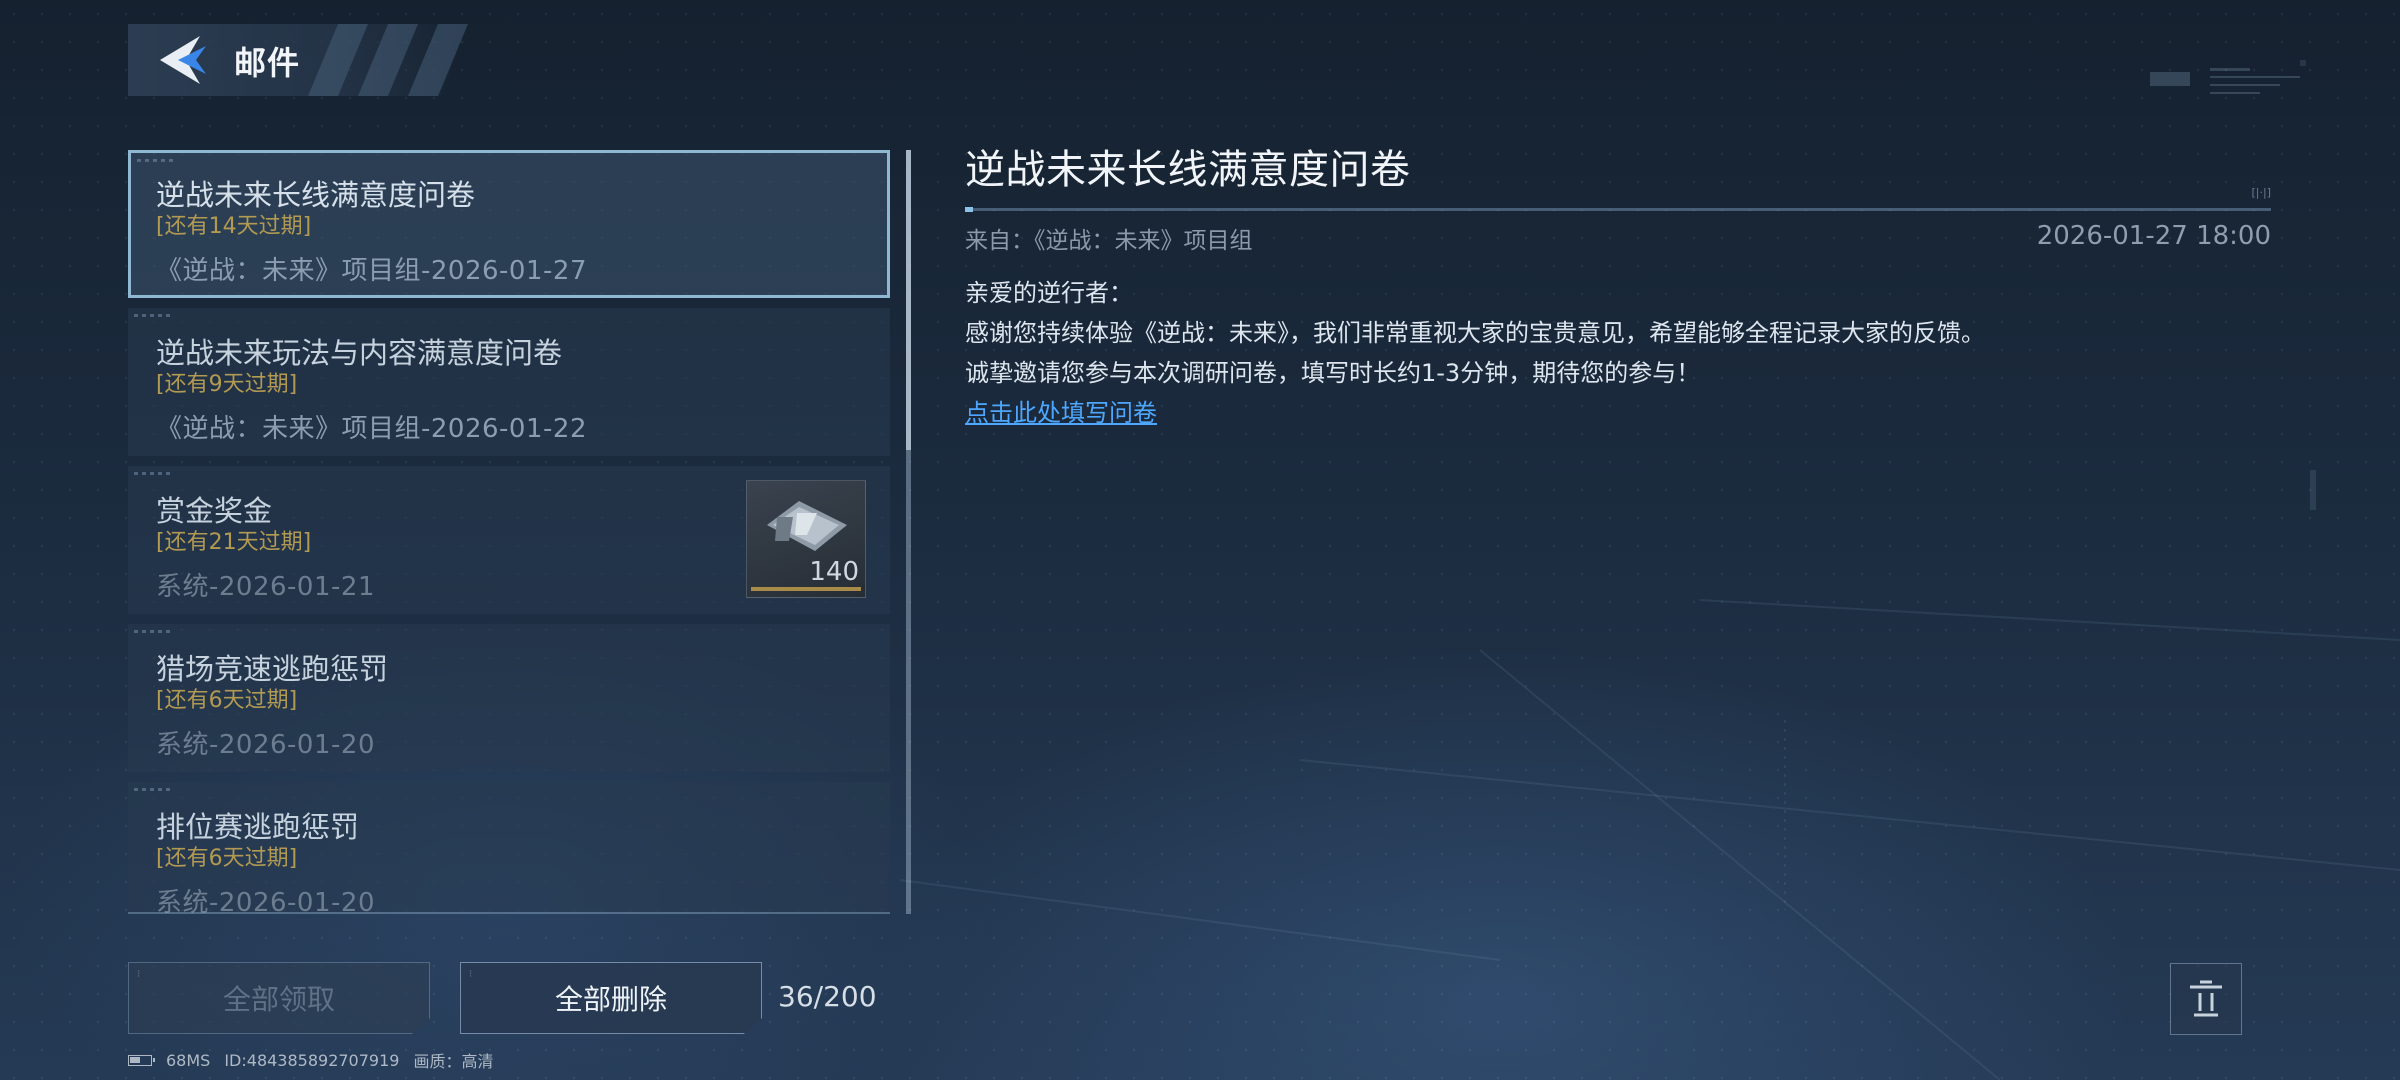 The height and width of the screenshot is (1080, 2400). What do you see at coordinates (234, 226) in the screenshot?
I see `mail-expiry: [还有14天过期]` at bounding box center [234, 226].